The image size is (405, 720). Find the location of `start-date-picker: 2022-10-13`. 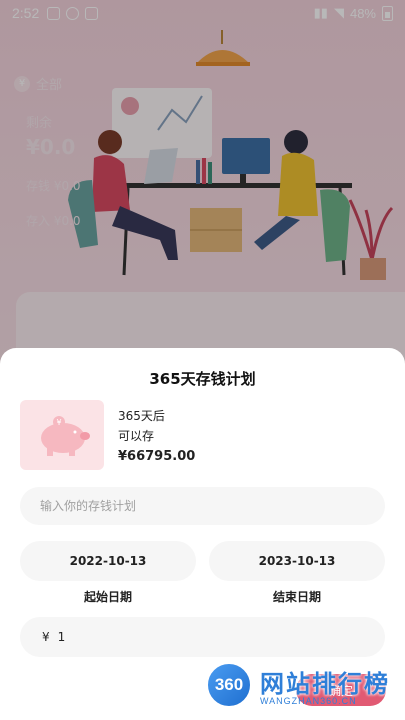

start-date-picker: 2022-10-13 is located at coordinates (108, 561).